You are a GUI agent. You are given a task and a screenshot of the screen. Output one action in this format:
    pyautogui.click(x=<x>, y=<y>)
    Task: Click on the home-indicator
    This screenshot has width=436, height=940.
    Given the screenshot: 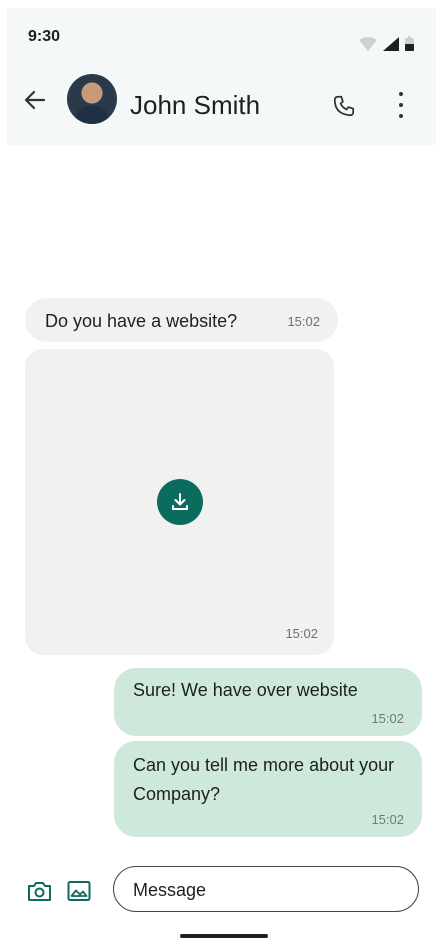 What is the action you would take?
    pyautogui.click(x=224, y=936)
    